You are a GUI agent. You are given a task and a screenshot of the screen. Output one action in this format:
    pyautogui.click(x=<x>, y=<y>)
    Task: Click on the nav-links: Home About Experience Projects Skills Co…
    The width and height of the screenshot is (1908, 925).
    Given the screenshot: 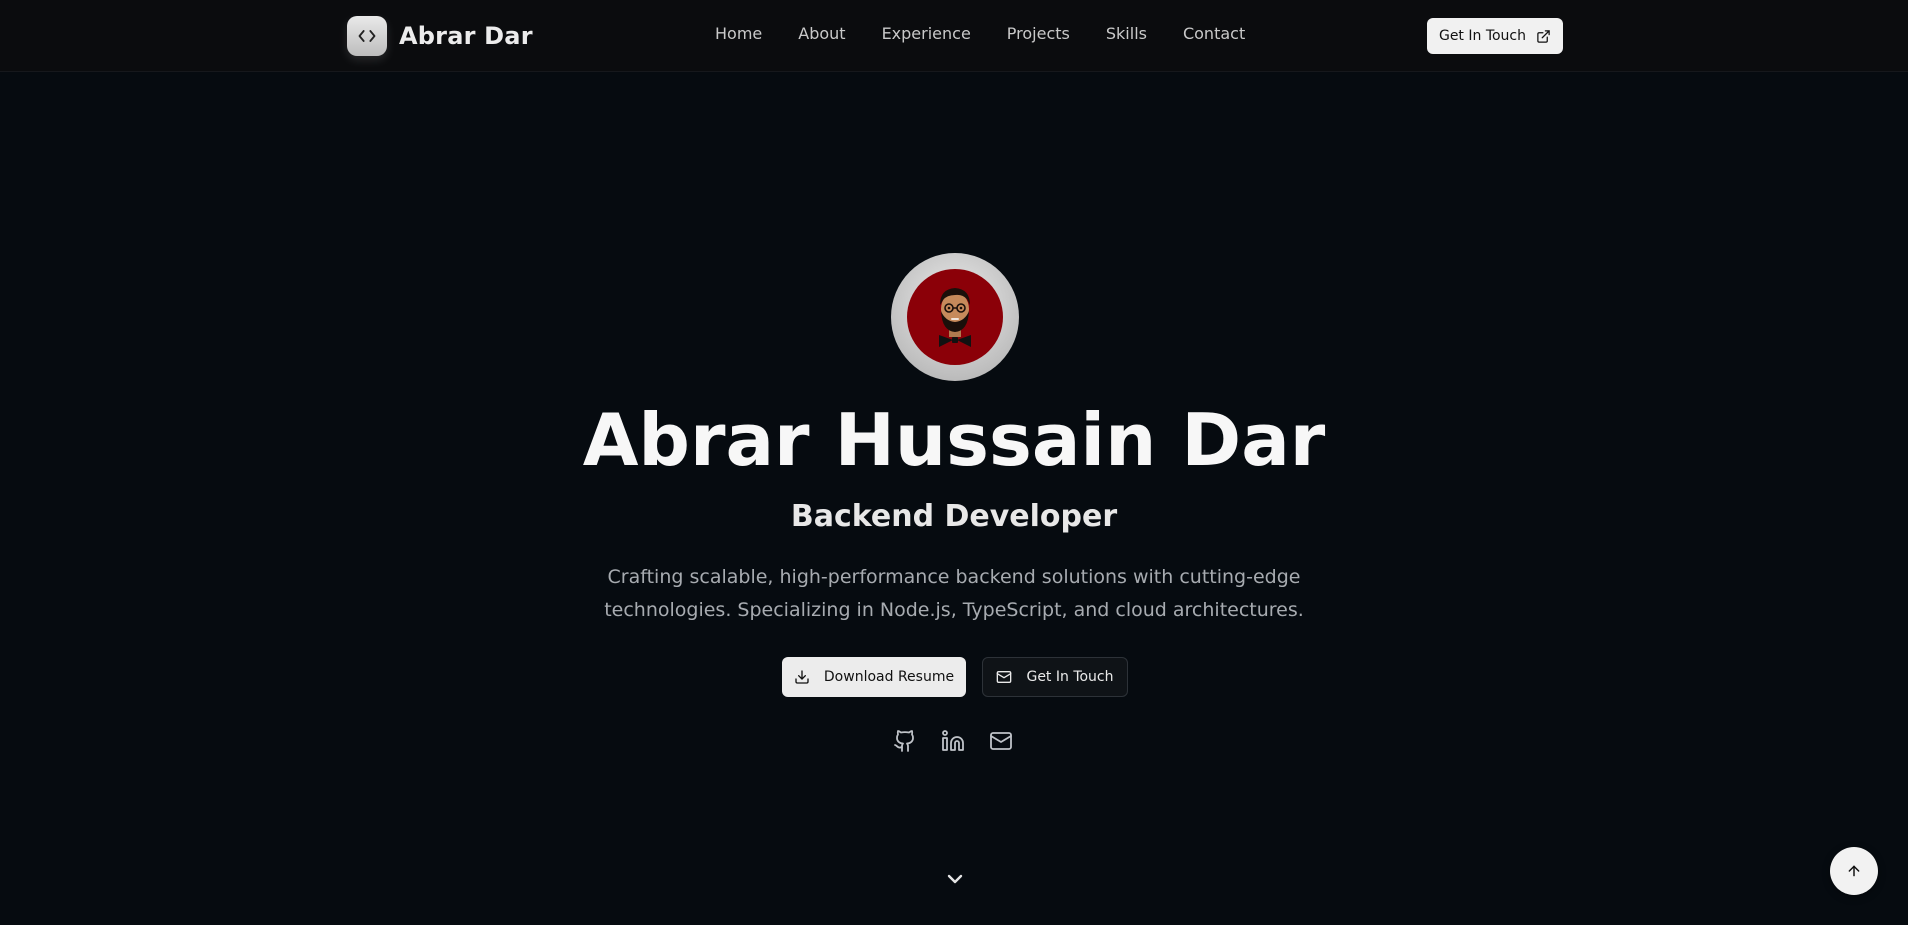 What is the action you would take?
    pyautogui.click(x=980, y=33)
    